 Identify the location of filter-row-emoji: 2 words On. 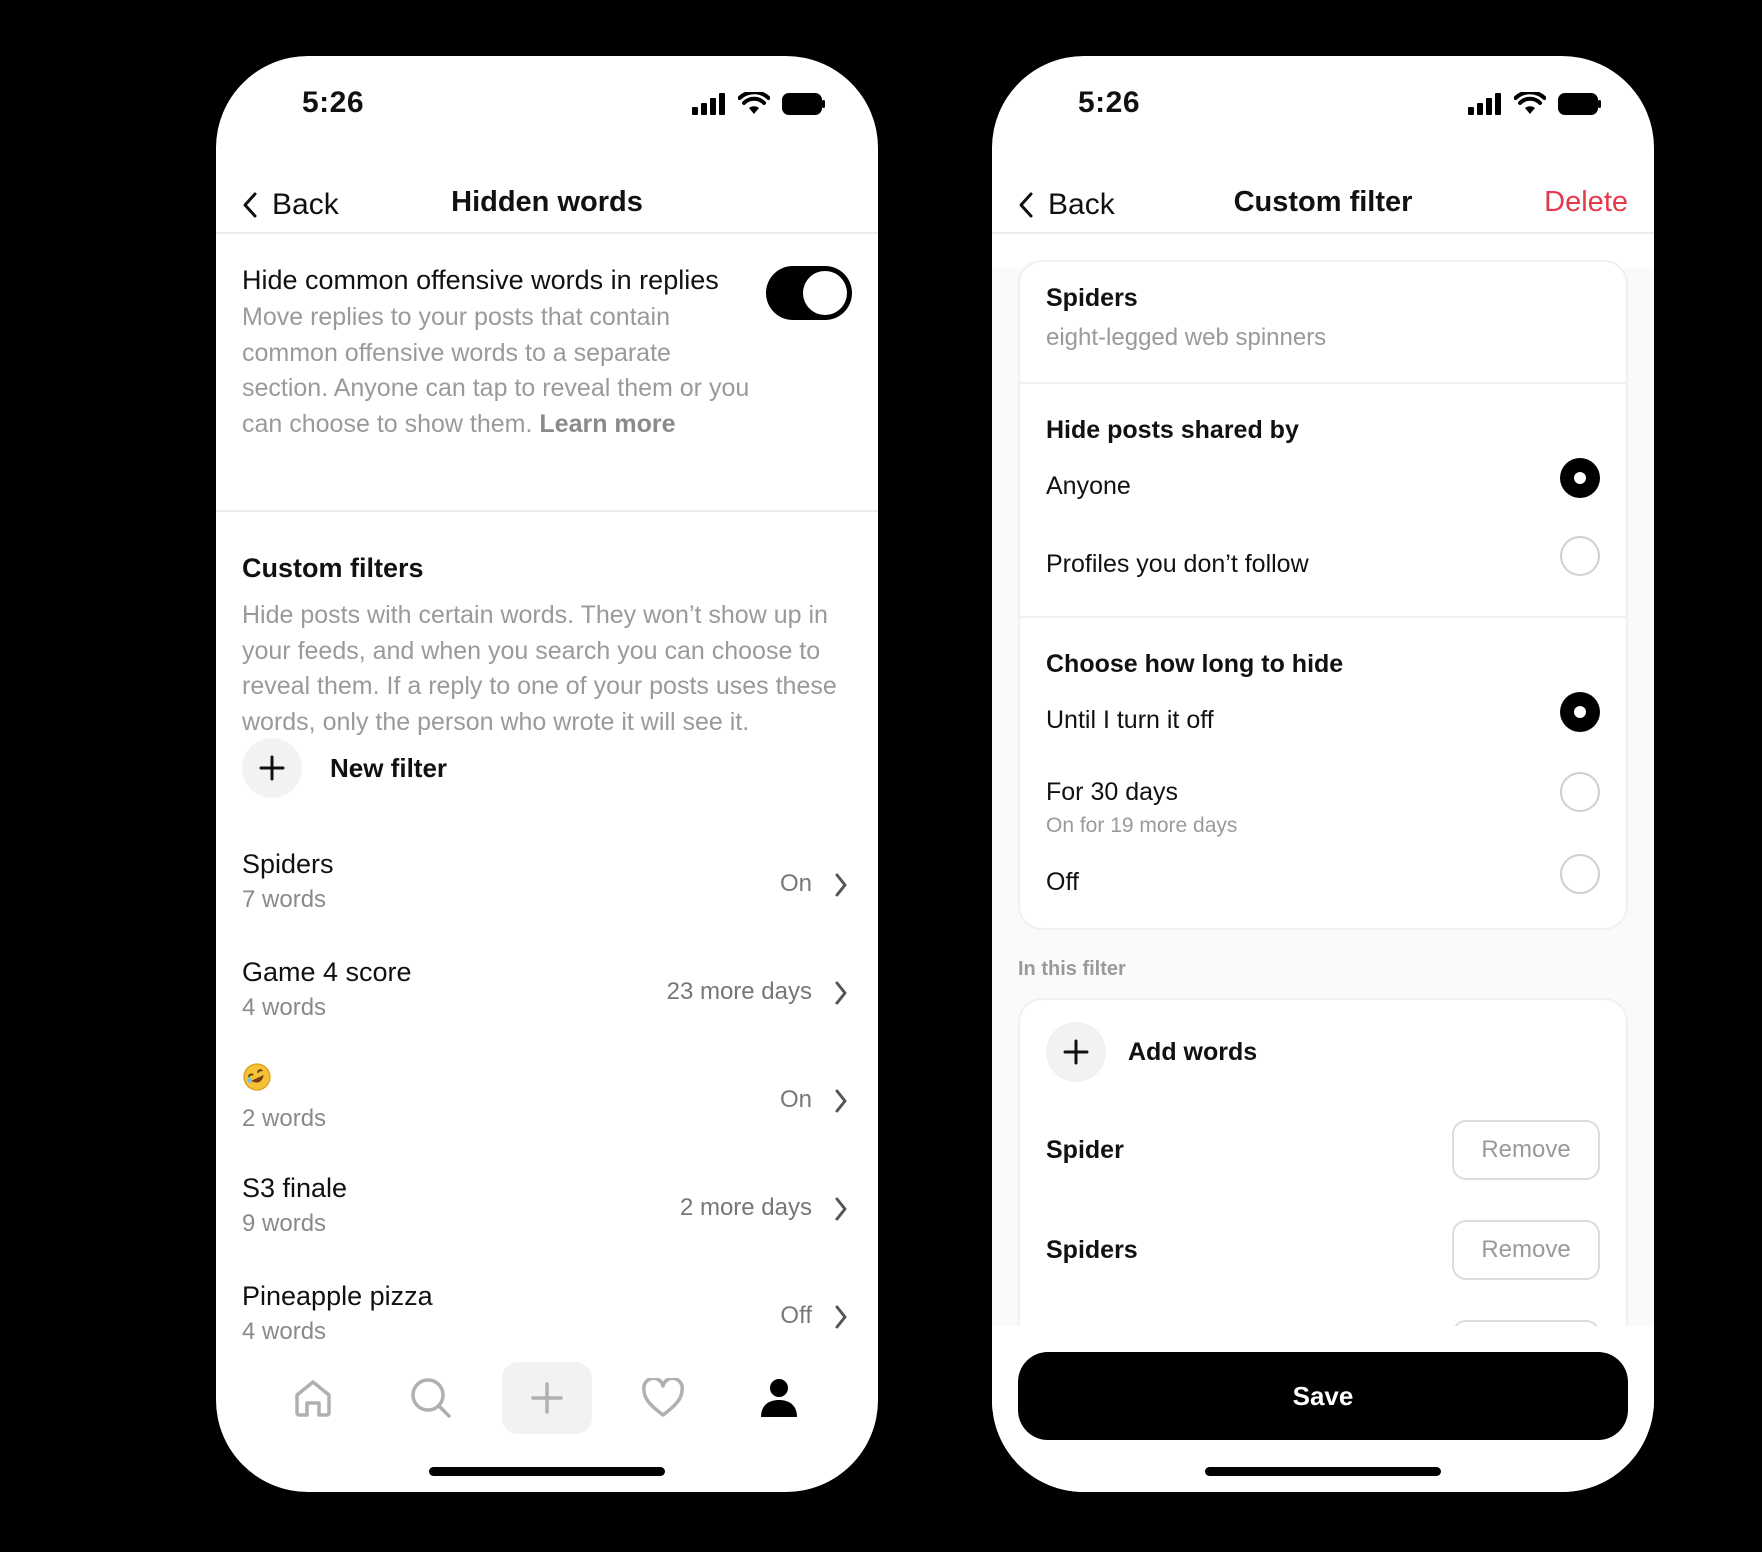
(547, 1116).